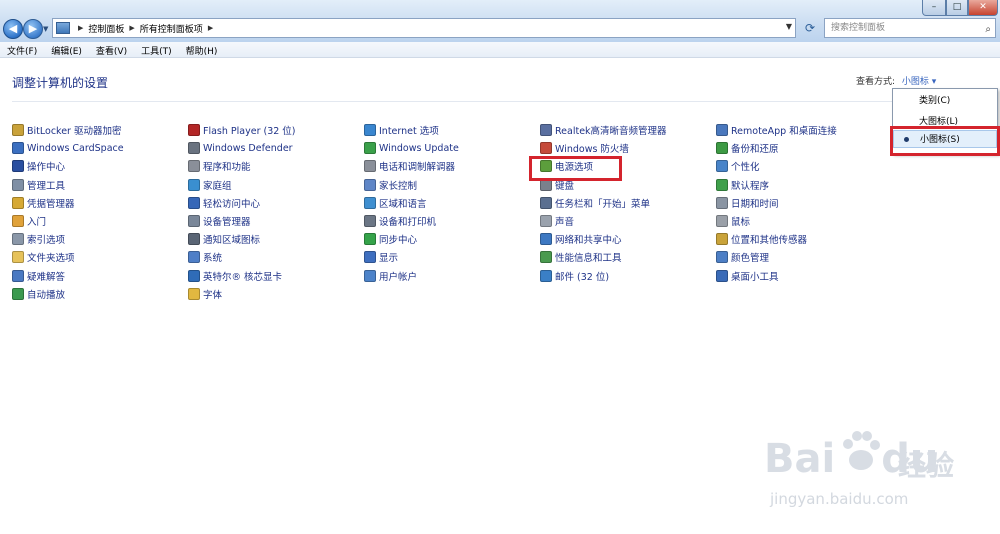 The width and height of the screenshot is (1000, 534). Describe the element at coordinates (33, 29) in the screenshot. I see `forward-button: ▶` at that location.